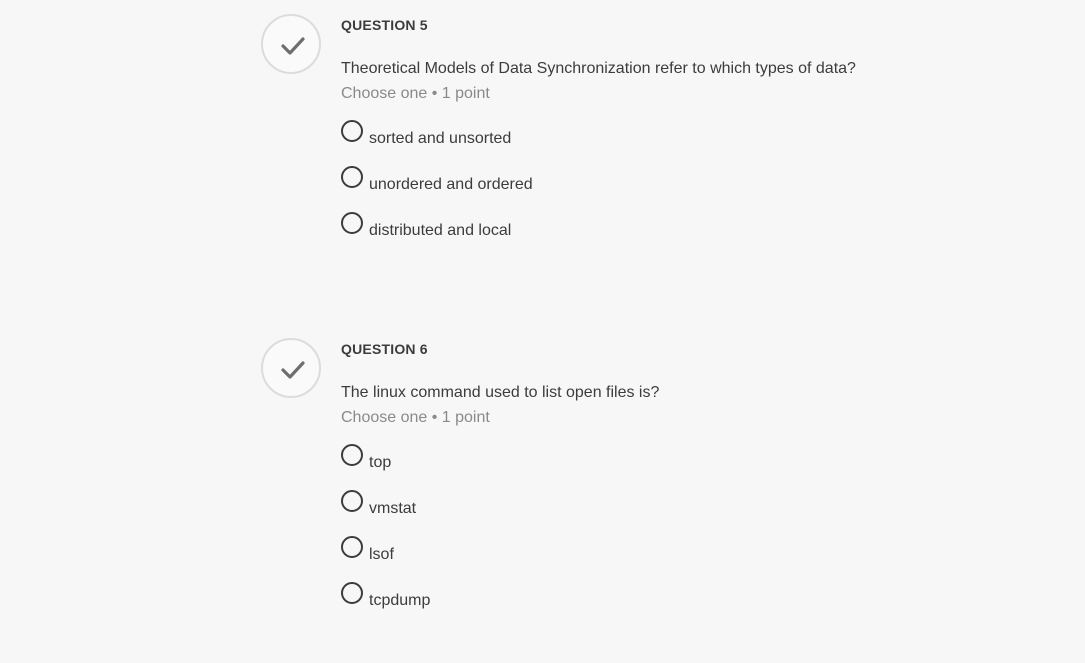  What do you see at coordinates (384, 349) in the screenshot?
I see `question-number: QUESTION 6` at bounding box center [384, 349].